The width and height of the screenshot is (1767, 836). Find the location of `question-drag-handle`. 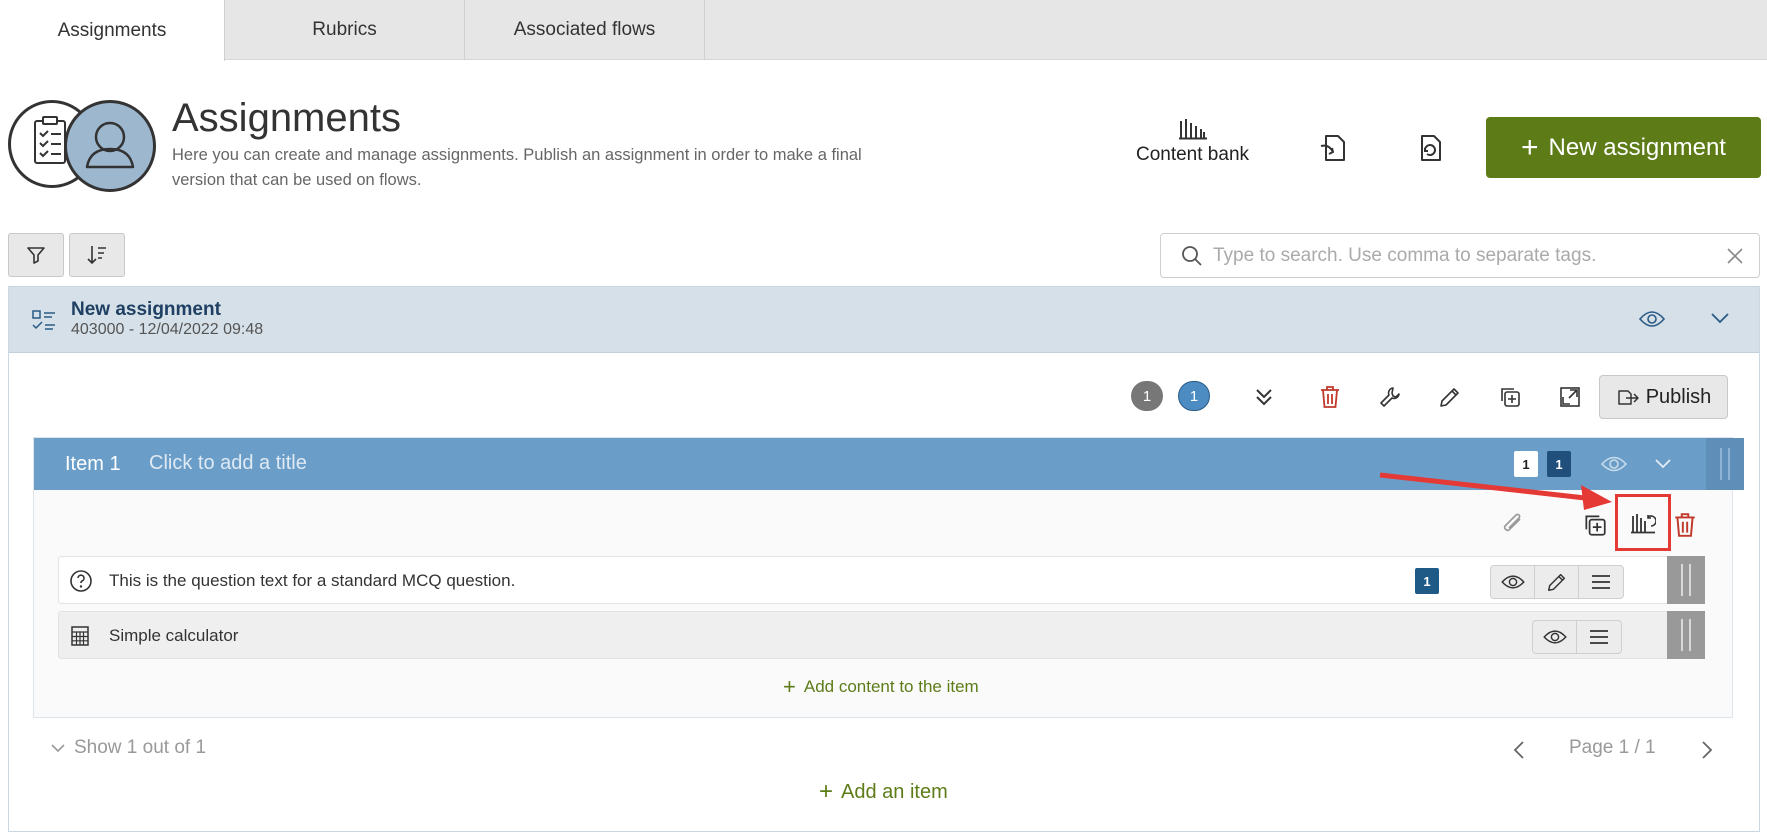

question-drag-handle is located at coordinates (1686, 580).